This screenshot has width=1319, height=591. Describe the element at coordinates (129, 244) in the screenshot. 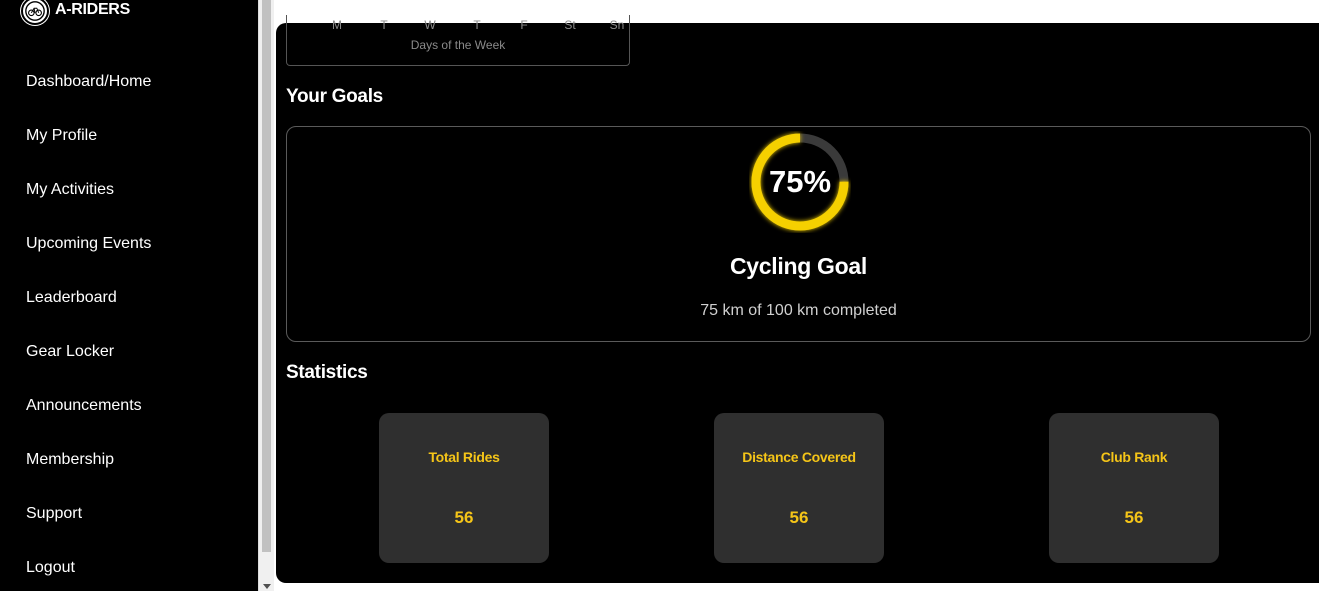

I see `sidebar-item-upcoming-events: Upcoming Events` at that location.